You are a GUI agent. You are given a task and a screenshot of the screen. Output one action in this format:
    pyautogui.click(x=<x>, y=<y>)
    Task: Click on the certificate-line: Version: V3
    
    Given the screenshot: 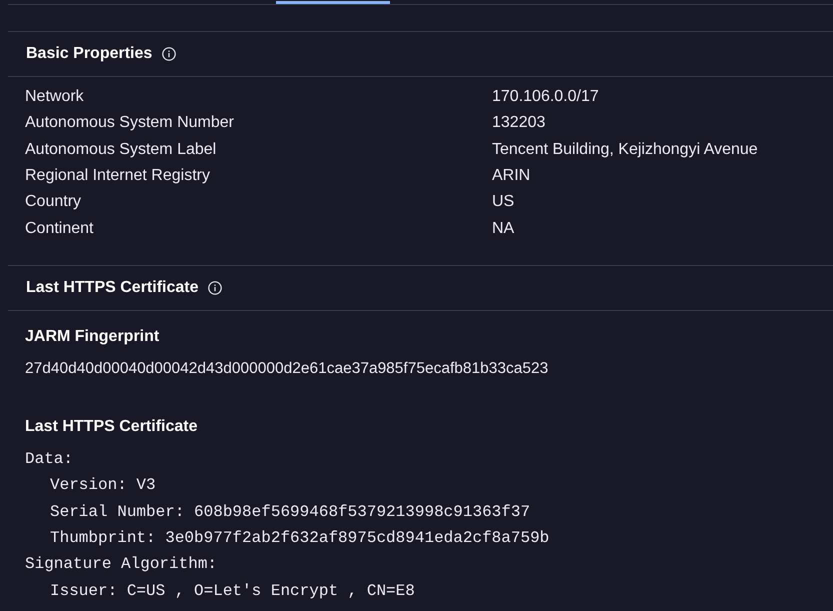 What is the action you would take?
    pyautogui.click(x=103, y=485)
    